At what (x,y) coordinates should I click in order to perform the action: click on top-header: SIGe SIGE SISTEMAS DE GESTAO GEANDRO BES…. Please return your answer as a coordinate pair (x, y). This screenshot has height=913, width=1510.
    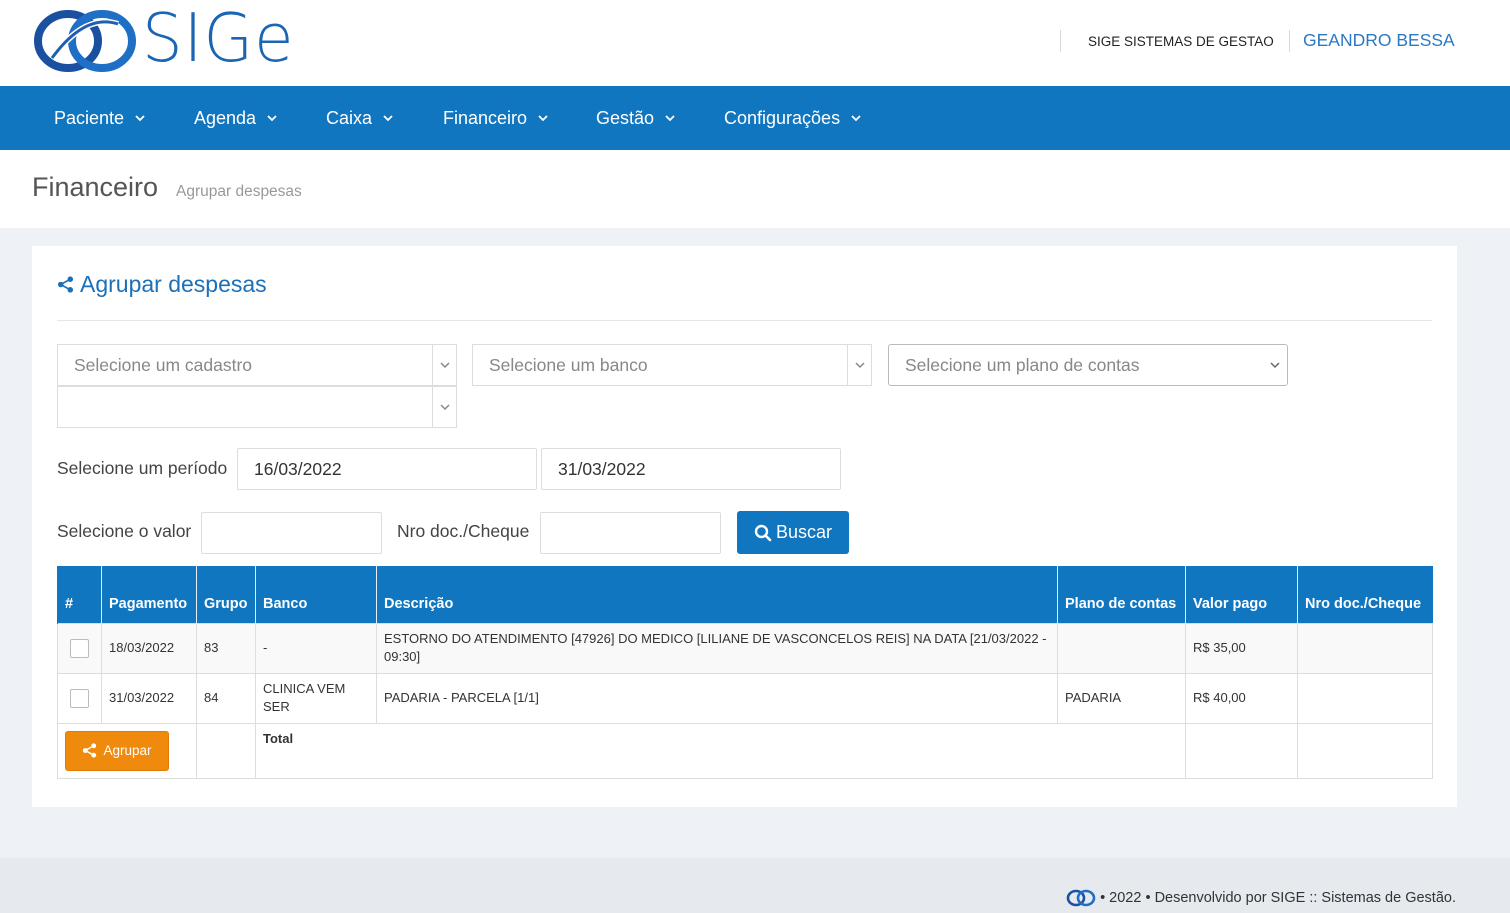
    Looking at the image, I should click on (755, 43).